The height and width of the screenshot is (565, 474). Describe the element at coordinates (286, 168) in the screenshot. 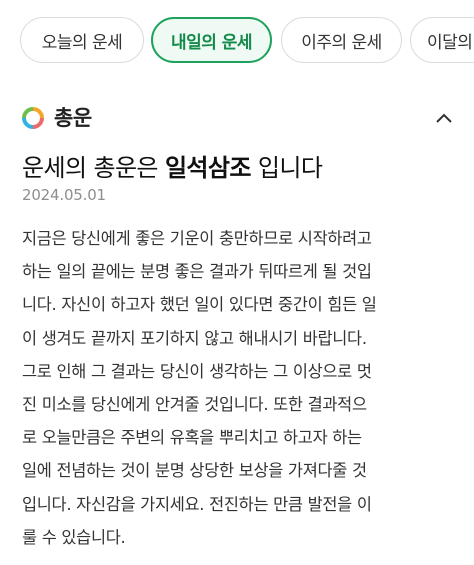

I see `headline-suffix: 입니다` at that location.